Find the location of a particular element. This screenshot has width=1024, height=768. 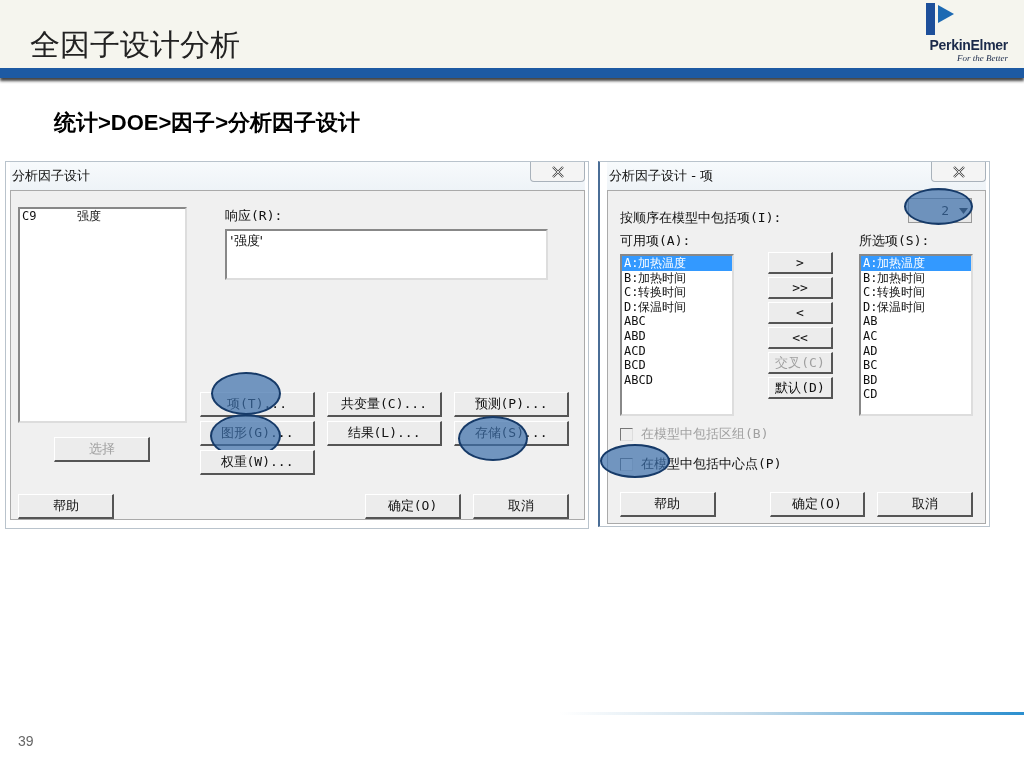

list-item: AC is located at coordinates (916, 336).